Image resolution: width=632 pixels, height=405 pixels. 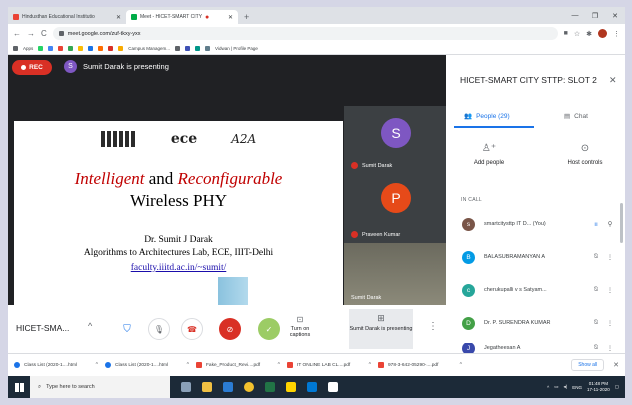 I want to click on url-input: meet.google.com/zuf-tkxy-yxx, so click(x=305, y=33).